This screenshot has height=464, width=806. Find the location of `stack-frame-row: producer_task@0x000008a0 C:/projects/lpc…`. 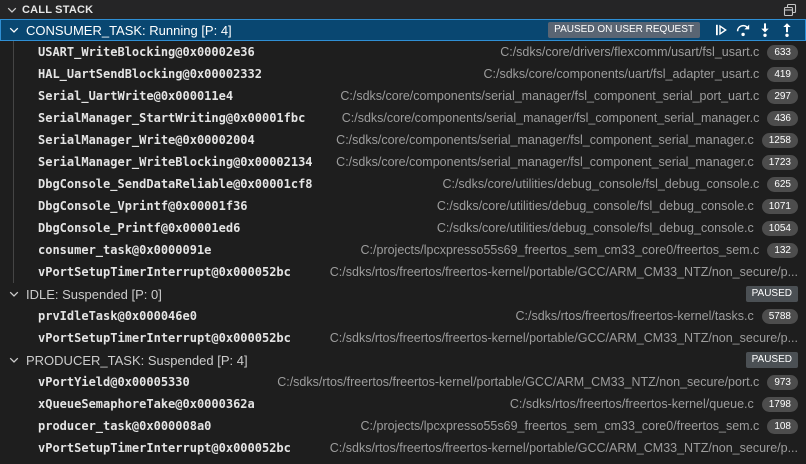

stack-frame-row: producer_task@0x000008a0 C:/projects/lpc… is located at coordinates (403, 426).